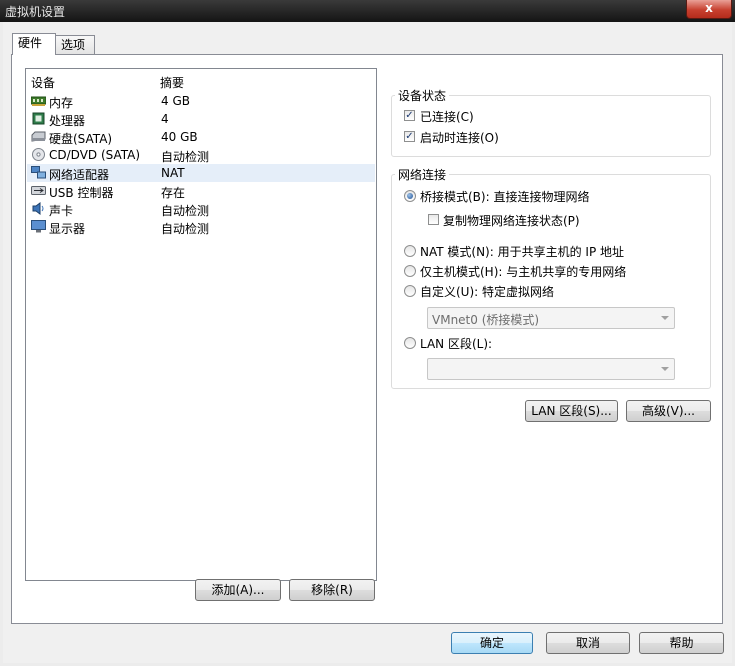 The height and width of the screenshot is (666, 735). I want to click on connected-label: 已连接(C), so click(447, 116).